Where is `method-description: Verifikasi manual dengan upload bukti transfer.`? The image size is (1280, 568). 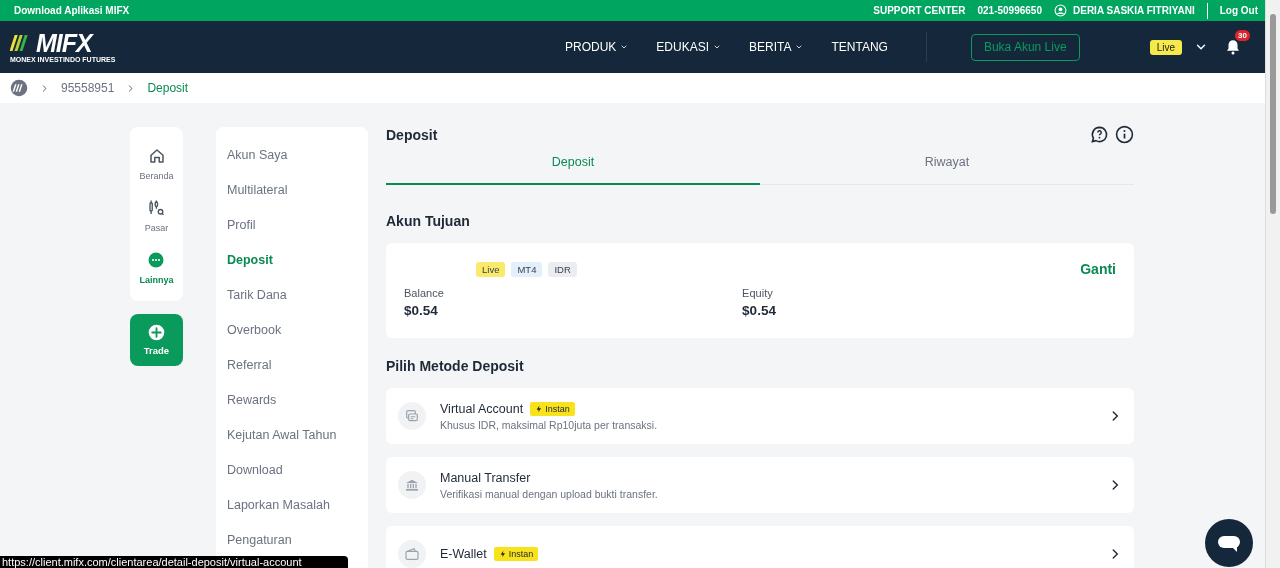
method-description: Verifikasi manual dengan upload bukti transfer. is located at coordinates (549, 493).